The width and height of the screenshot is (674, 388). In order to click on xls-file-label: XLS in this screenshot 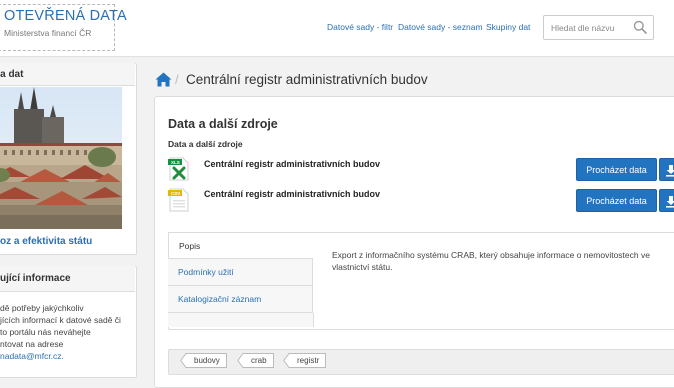, I will do `click(175, 162)`.